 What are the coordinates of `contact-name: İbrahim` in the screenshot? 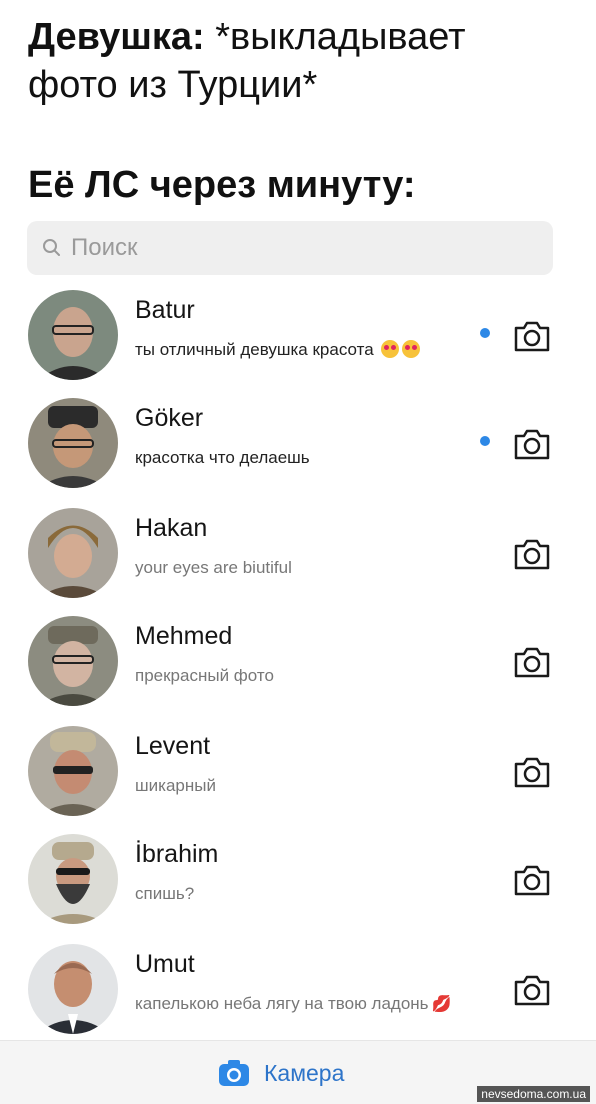 It's located at (177, 854).